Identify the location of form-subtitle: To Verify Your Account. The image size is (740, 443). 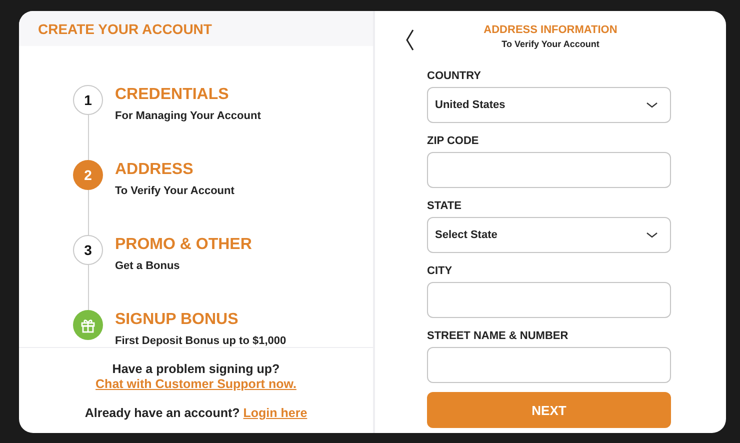
(551, 44).